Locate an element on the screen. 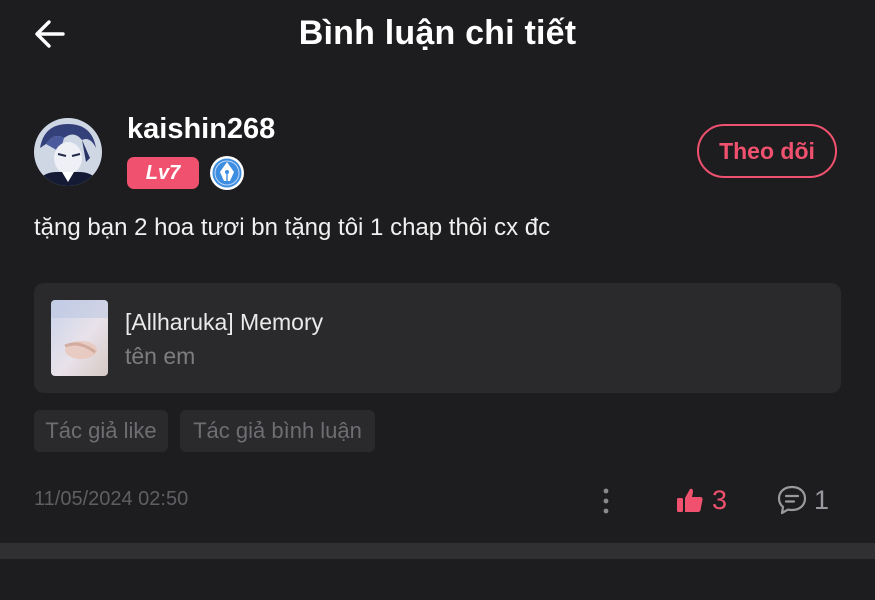  like-count: 3 is located at coordinates (720, 499).